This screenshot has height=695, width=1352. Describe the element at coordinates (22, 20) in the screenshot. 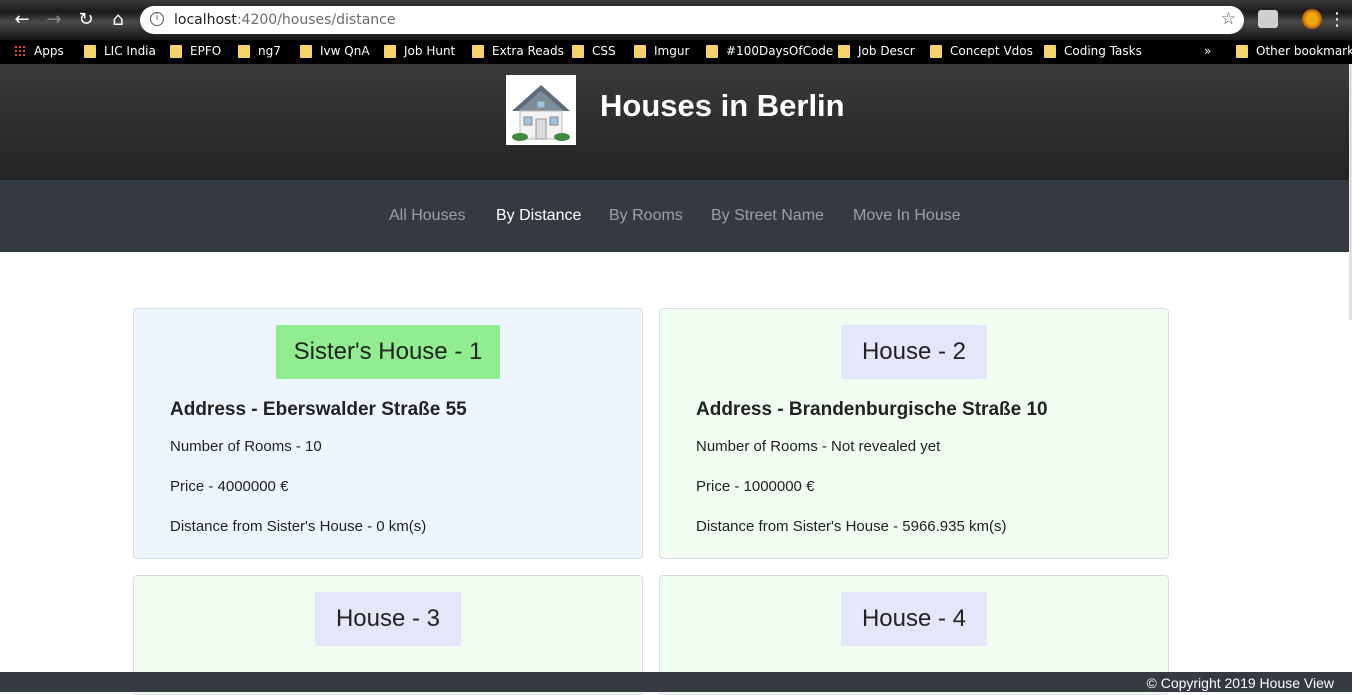

I see `back-arrow-icon: ←` at that location.